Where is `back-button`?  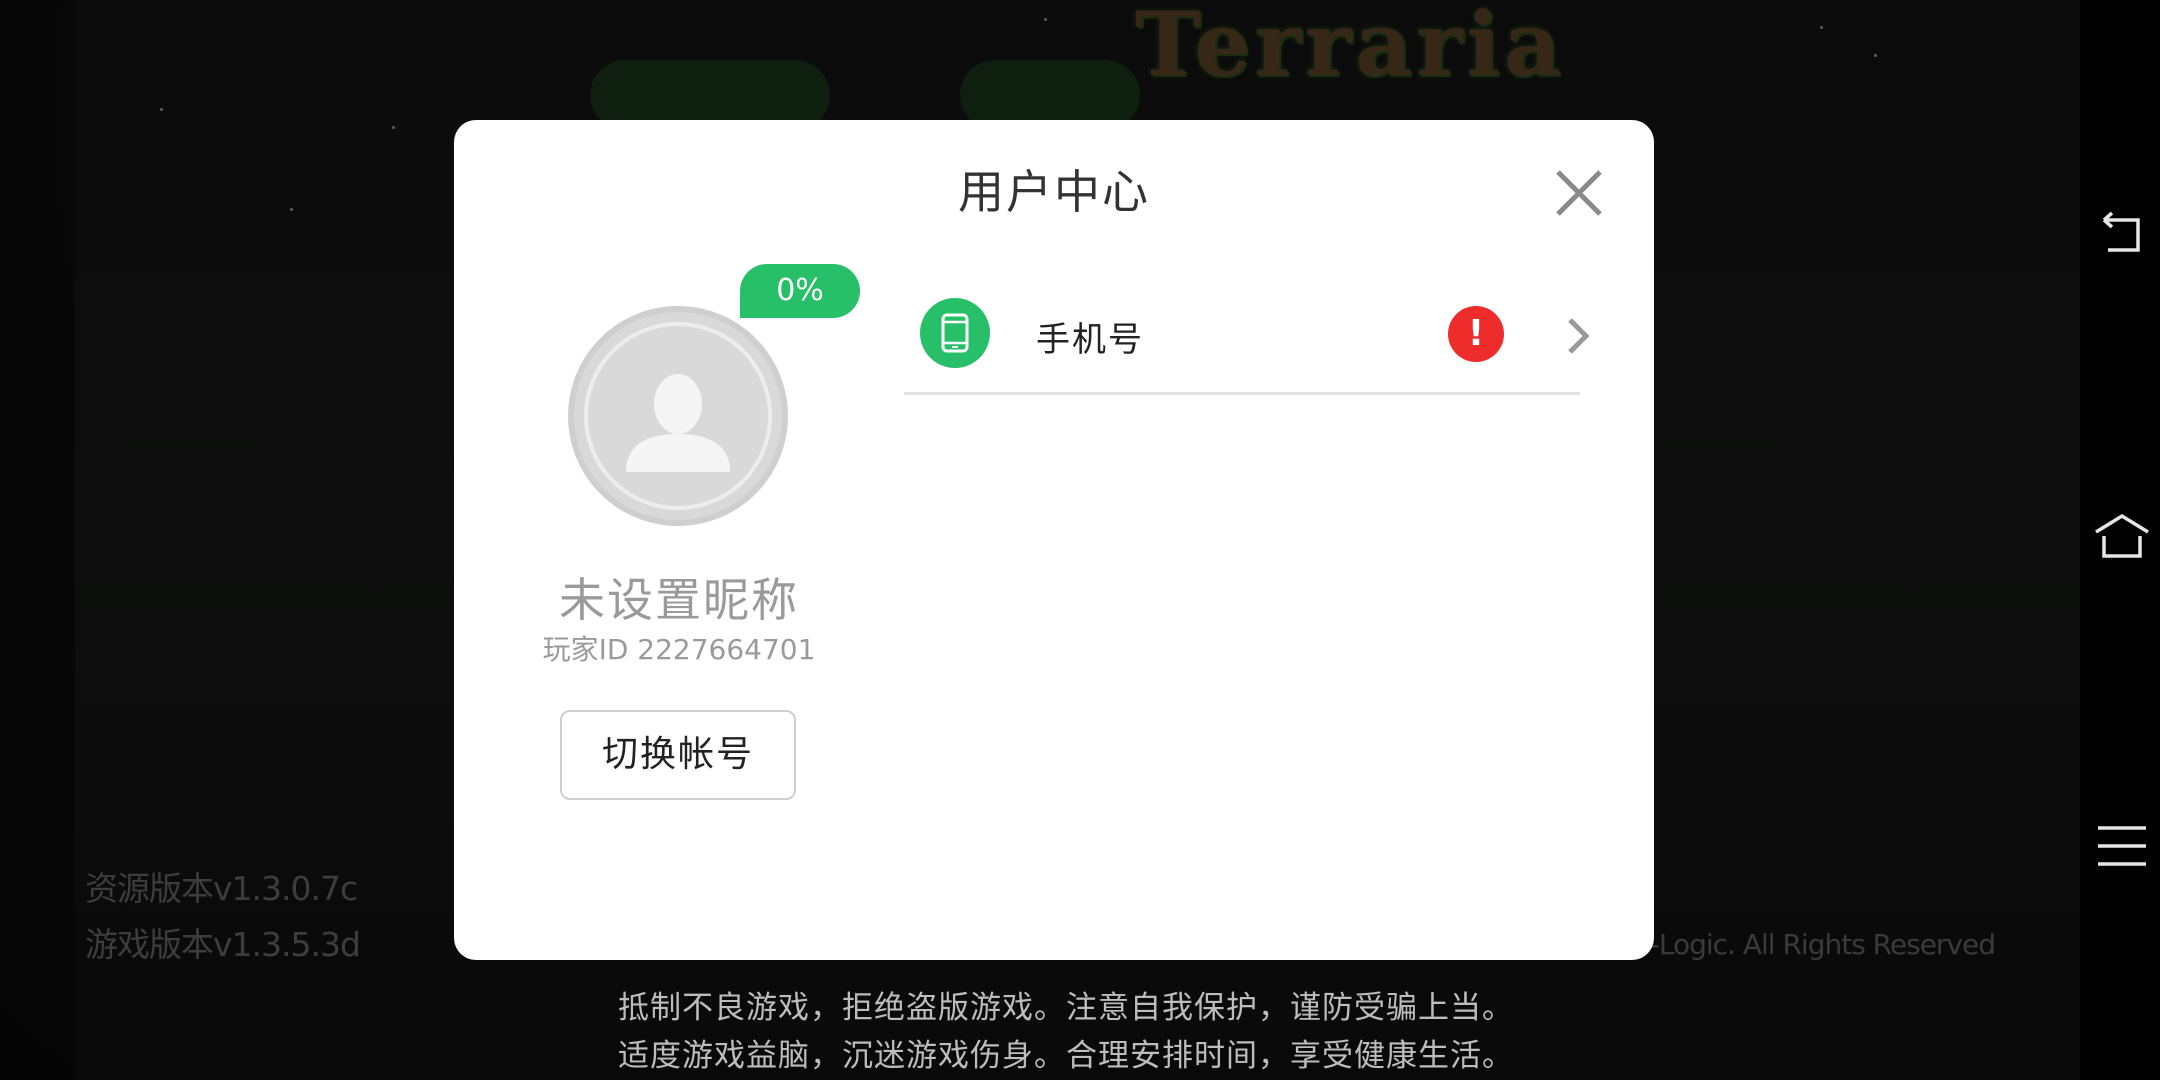 back-button is located at coordinates (2122, 232).